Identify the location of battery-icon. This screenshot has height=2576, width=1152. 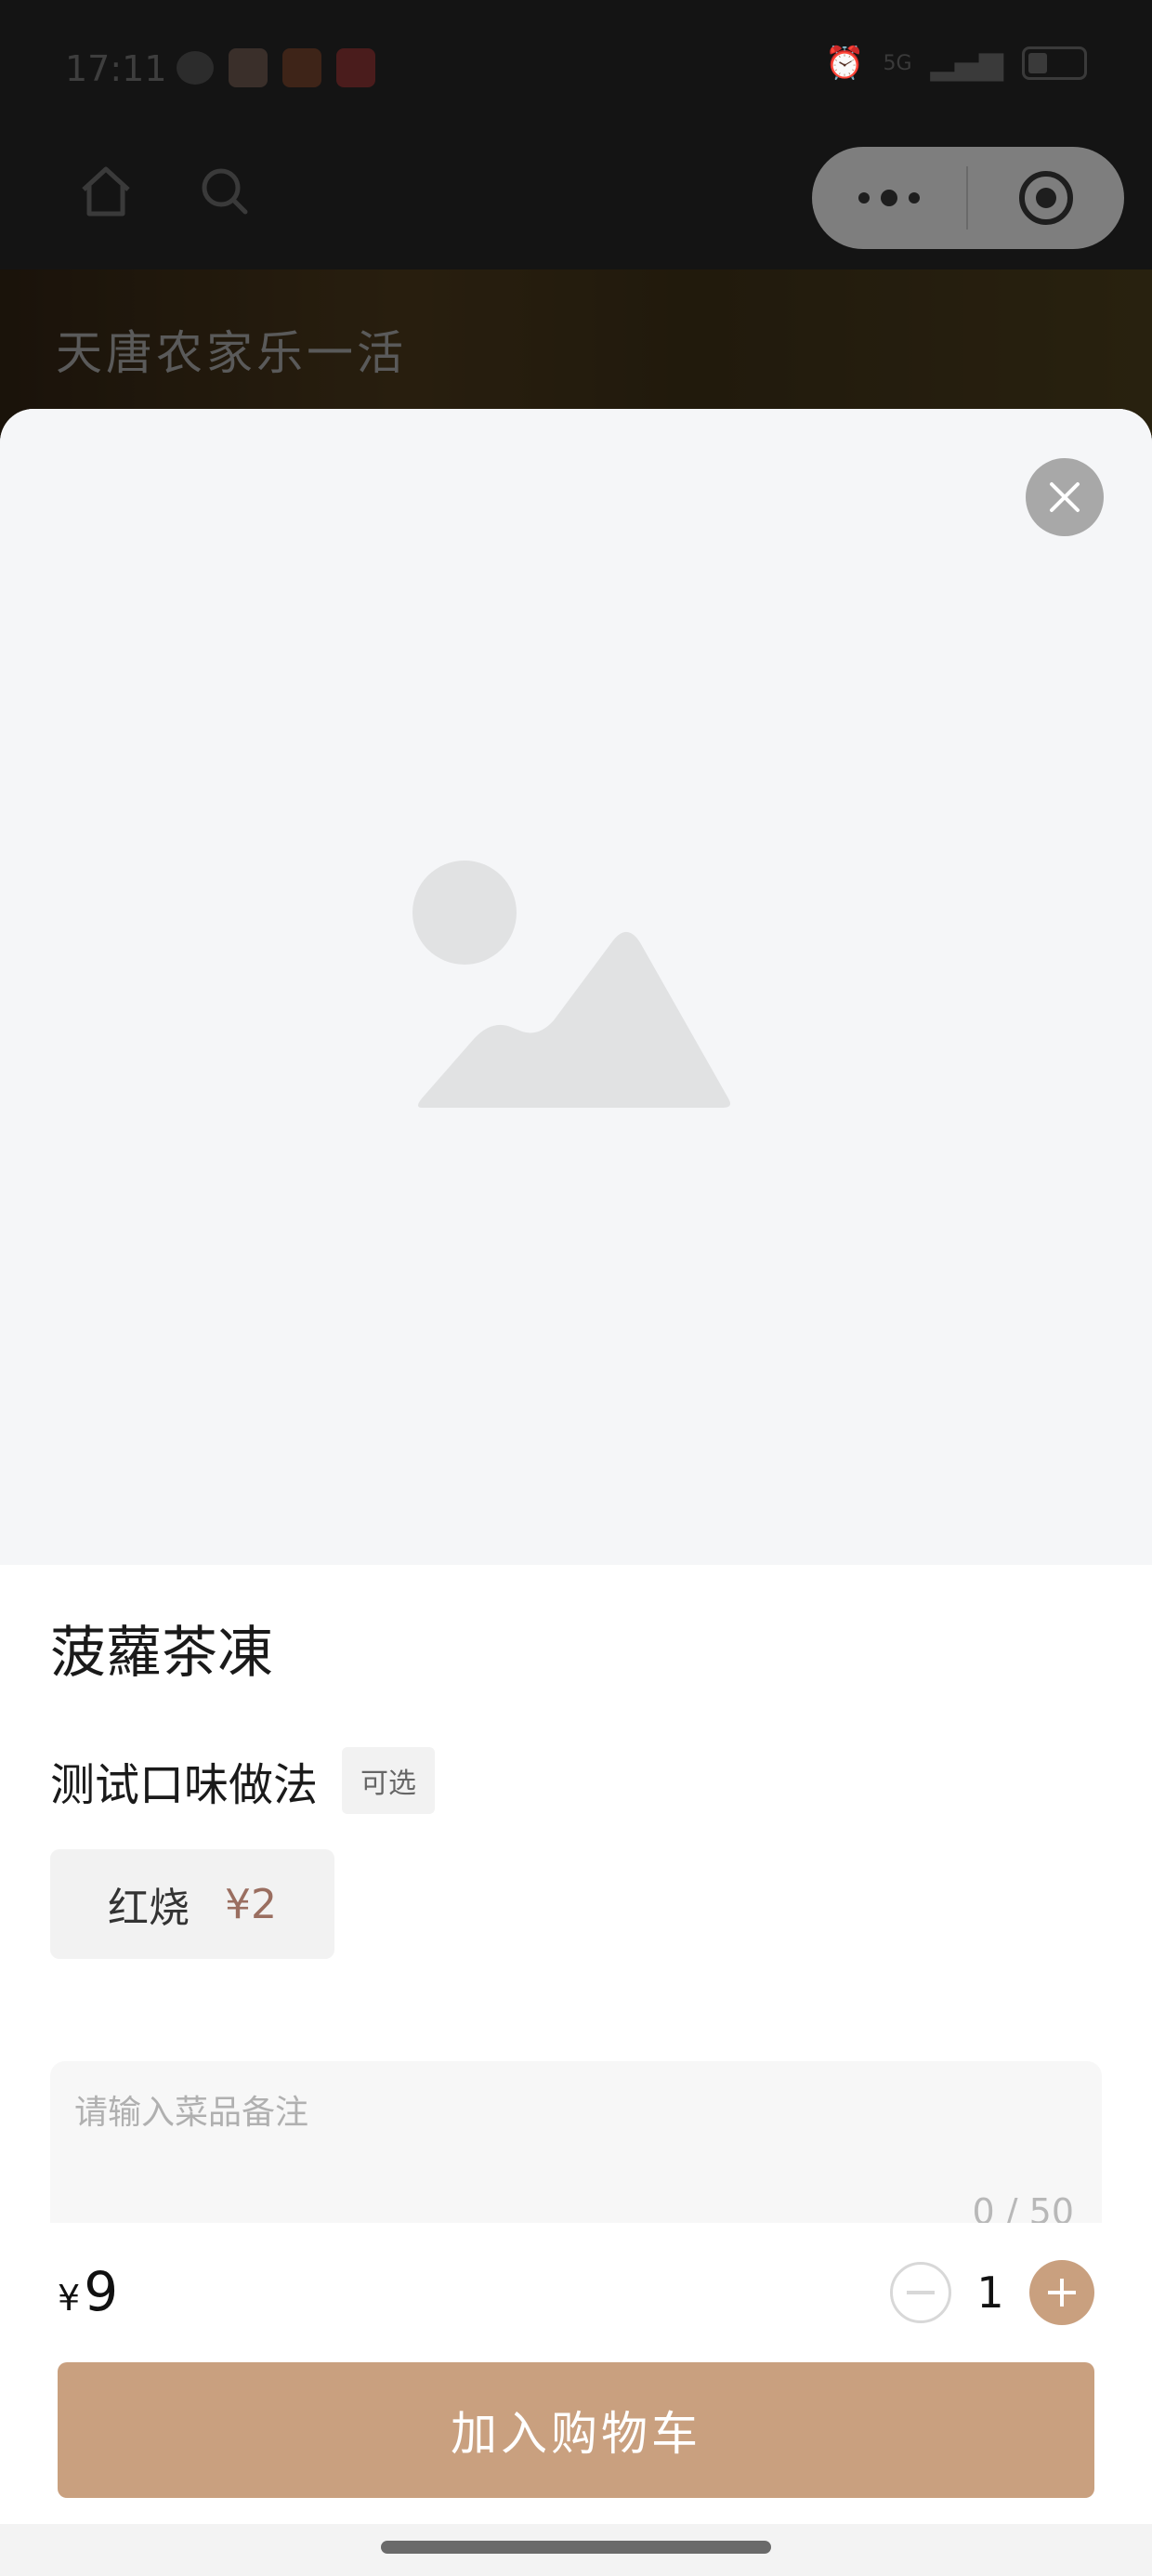
(1054, 63).